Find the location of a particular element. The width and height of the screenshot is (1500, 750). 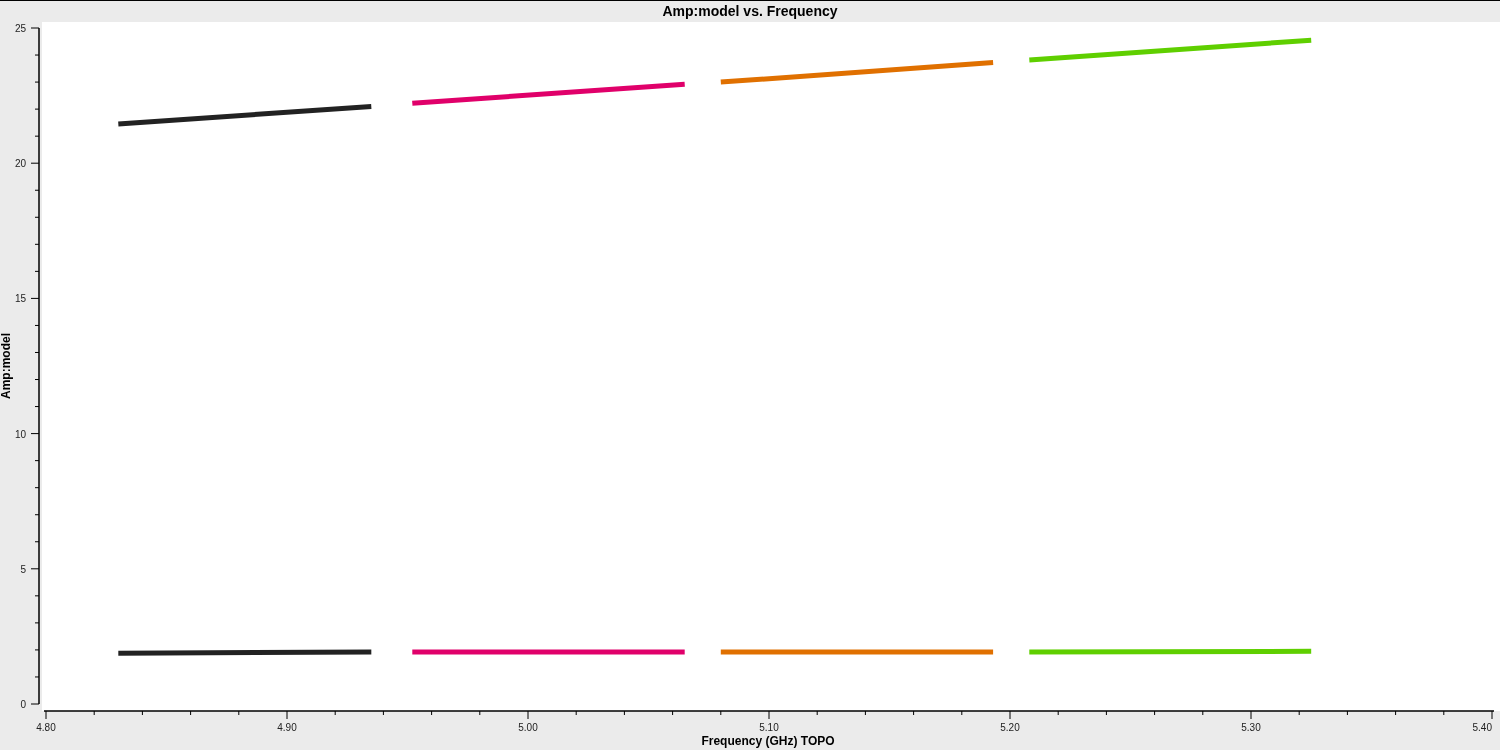

x-axis-title: Frequency (GHz) TOPO is located at coordinates (768, 741).